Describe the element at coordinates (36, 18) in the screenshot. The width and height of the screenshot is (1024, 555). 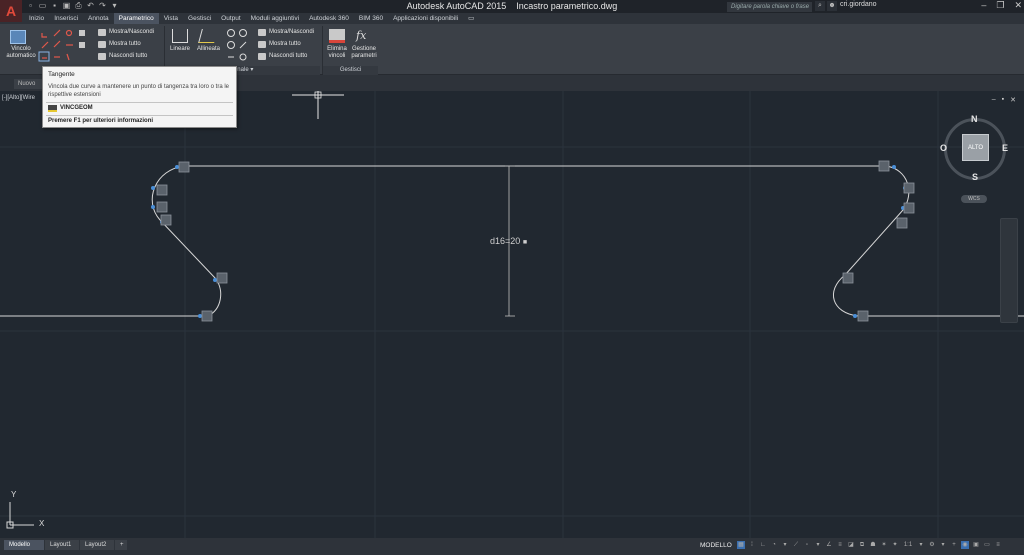
I see `tab-inizio: Inizio` at that location.